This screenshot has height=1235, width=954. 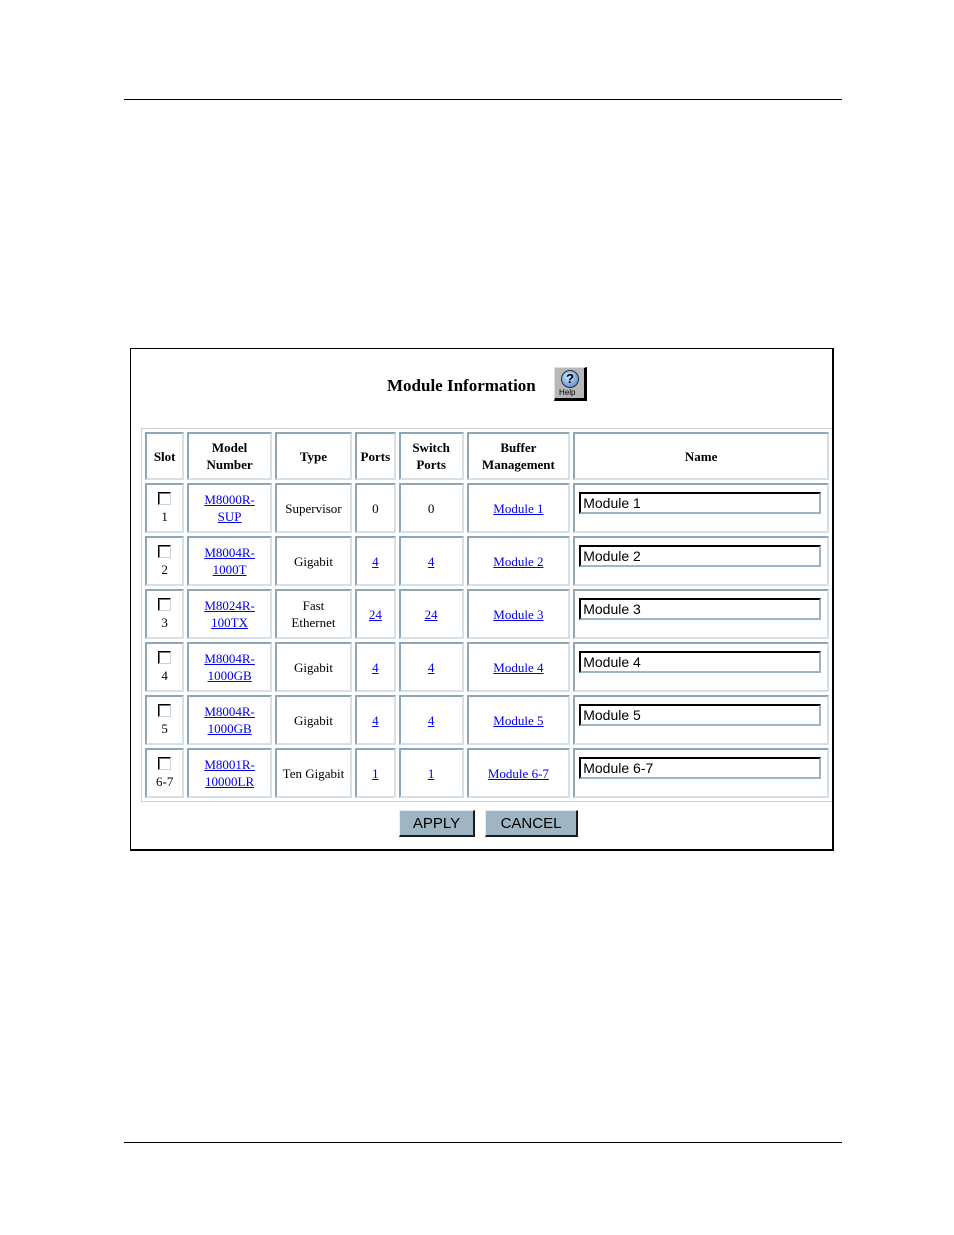 I want to click on type-value: Supervisor, so click(x=313, y=508).